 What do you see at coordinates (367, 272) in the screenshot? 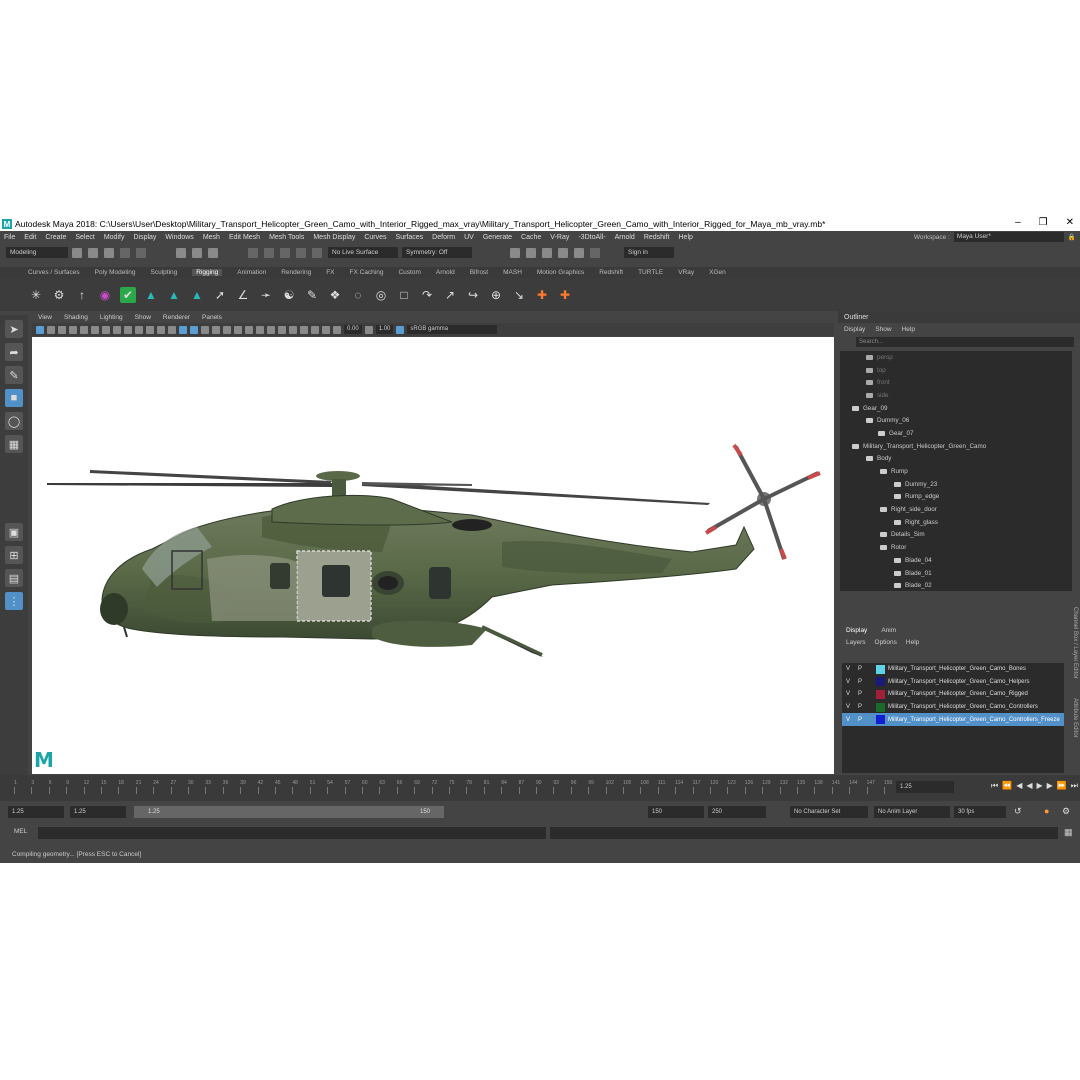
I see `shelf-tab-fx-caching: FX Caching` at bounding box center [367, 272].